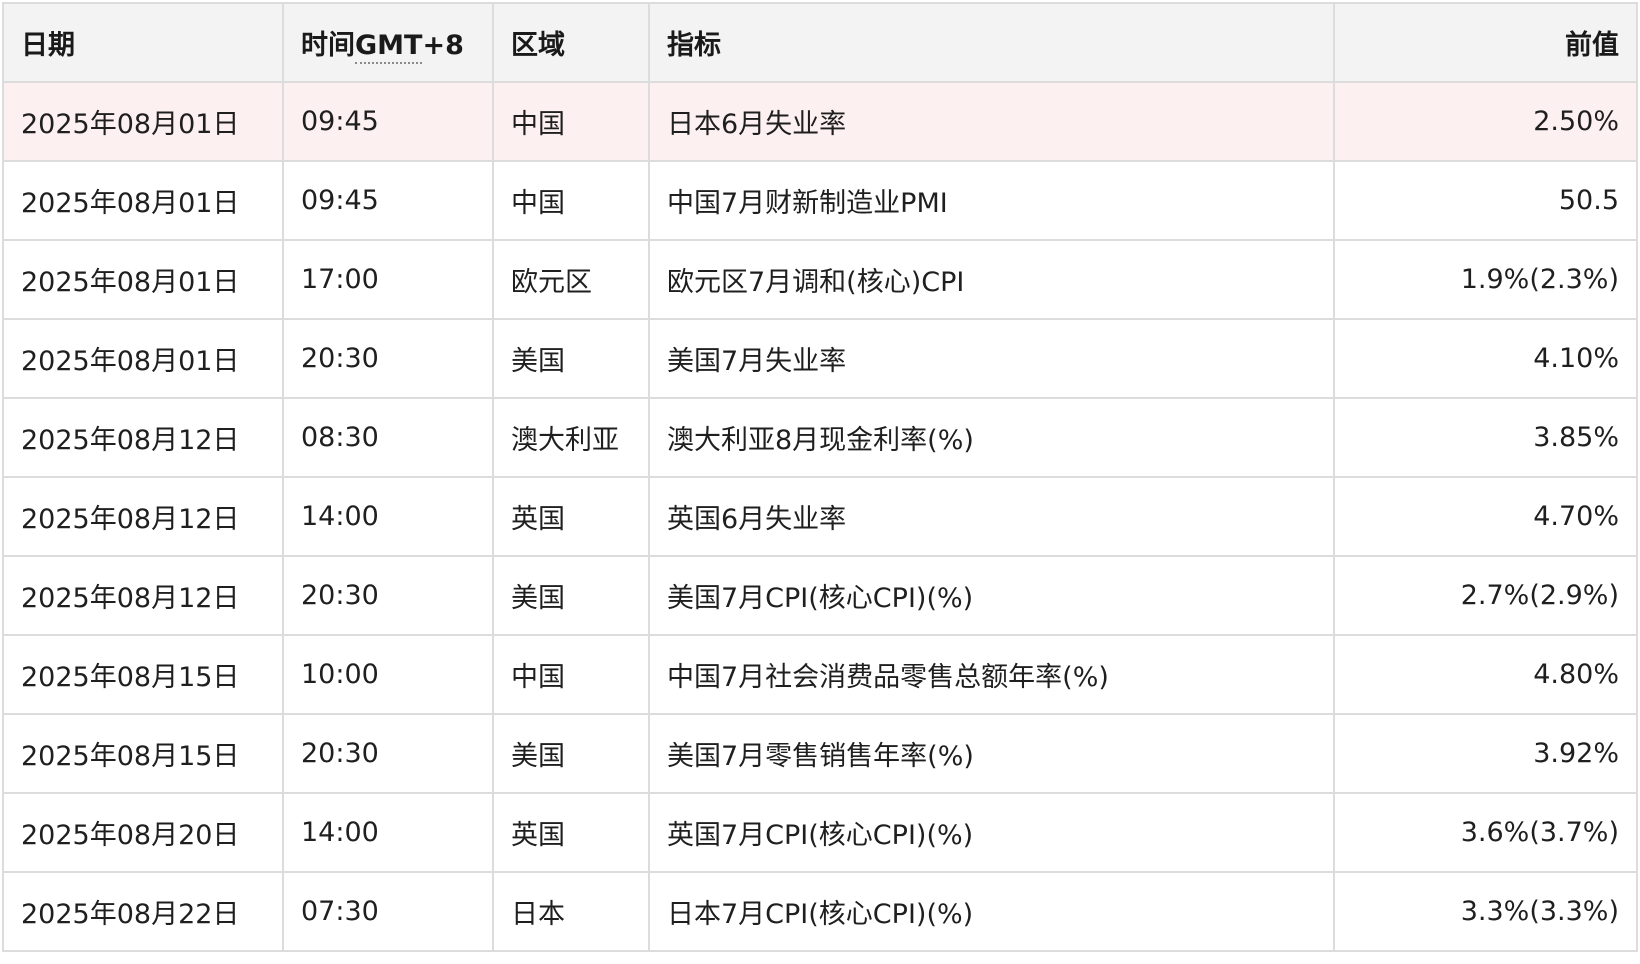 The height and width of the screenshot is (964, 1640). Describe the element at coordinates (571, 42) in the screenshot. I see `header-region: 区域` at that location.